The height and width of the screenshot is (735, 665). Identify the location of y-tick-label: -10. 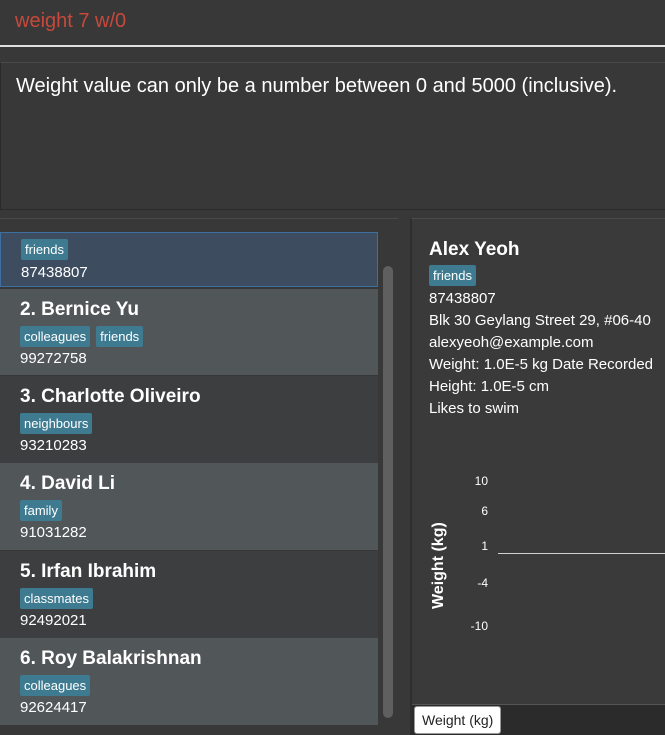
(479, 626).